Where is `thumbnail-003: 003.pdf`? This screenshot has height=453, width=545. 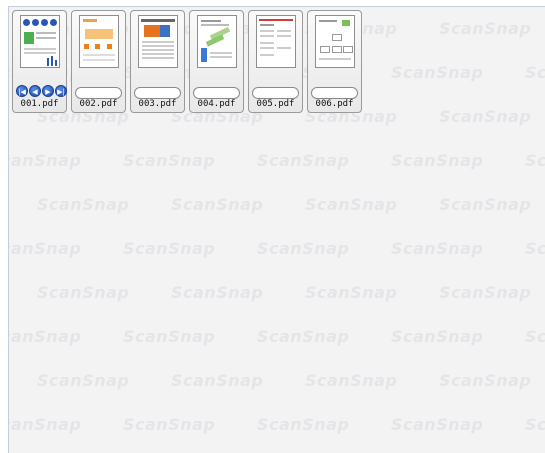 thumbnail-003: 003.pdf is located at coordinates (157, 61).